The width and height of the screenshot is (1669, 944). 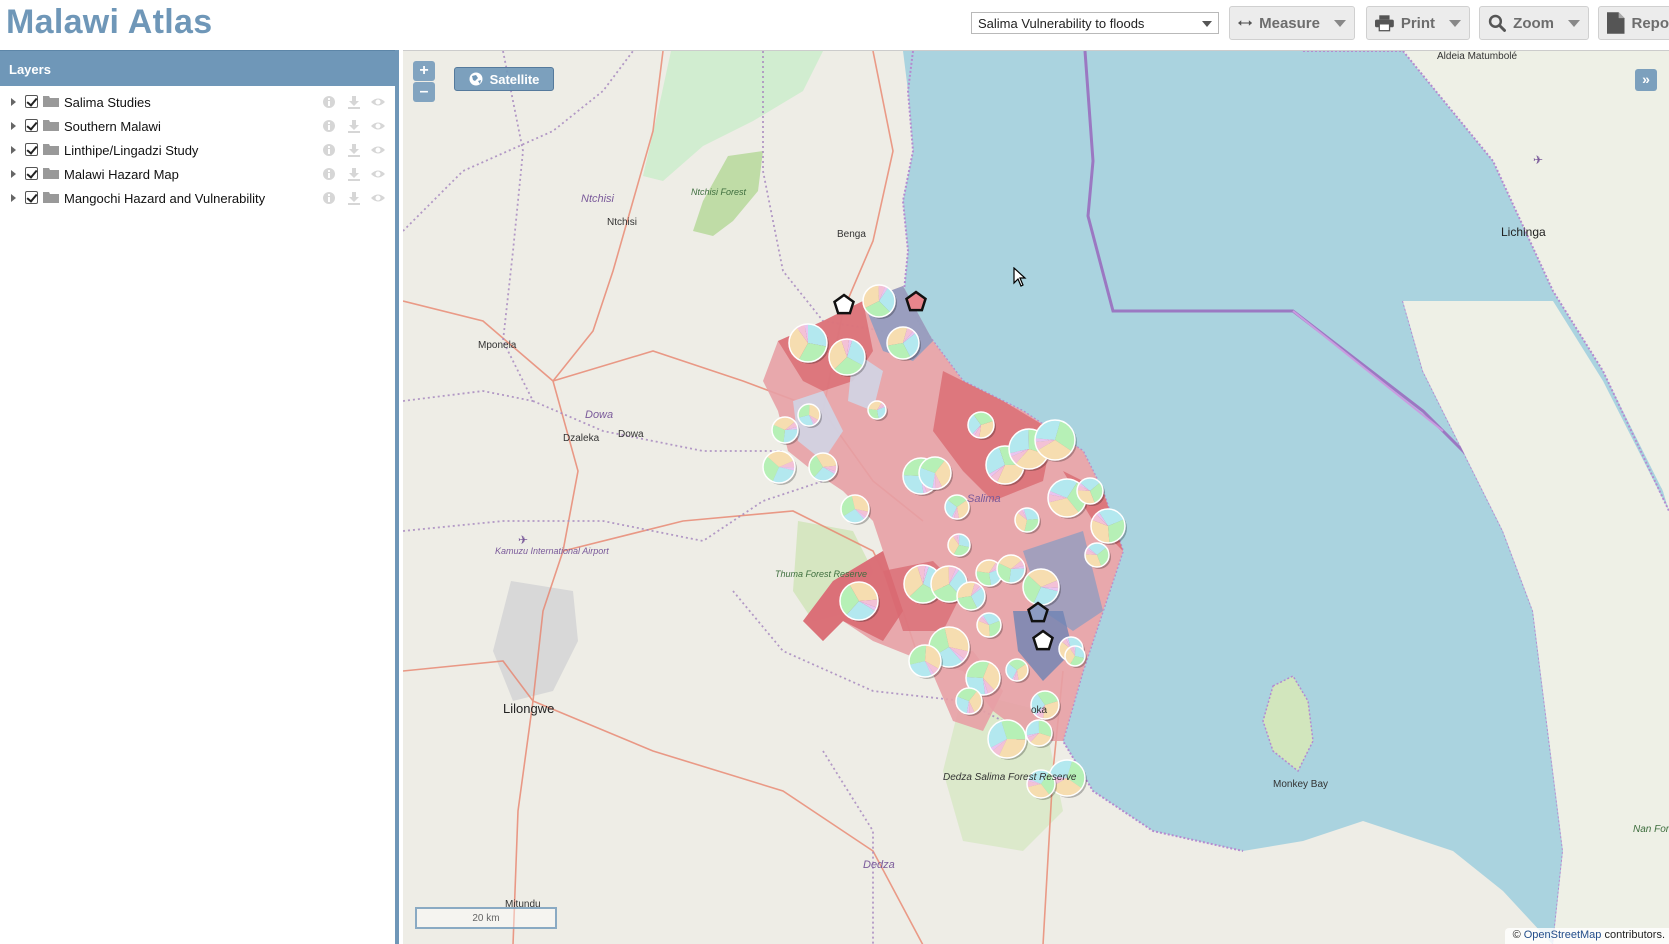 I want to click on cursor-icon, so click(x=1020, y=277).